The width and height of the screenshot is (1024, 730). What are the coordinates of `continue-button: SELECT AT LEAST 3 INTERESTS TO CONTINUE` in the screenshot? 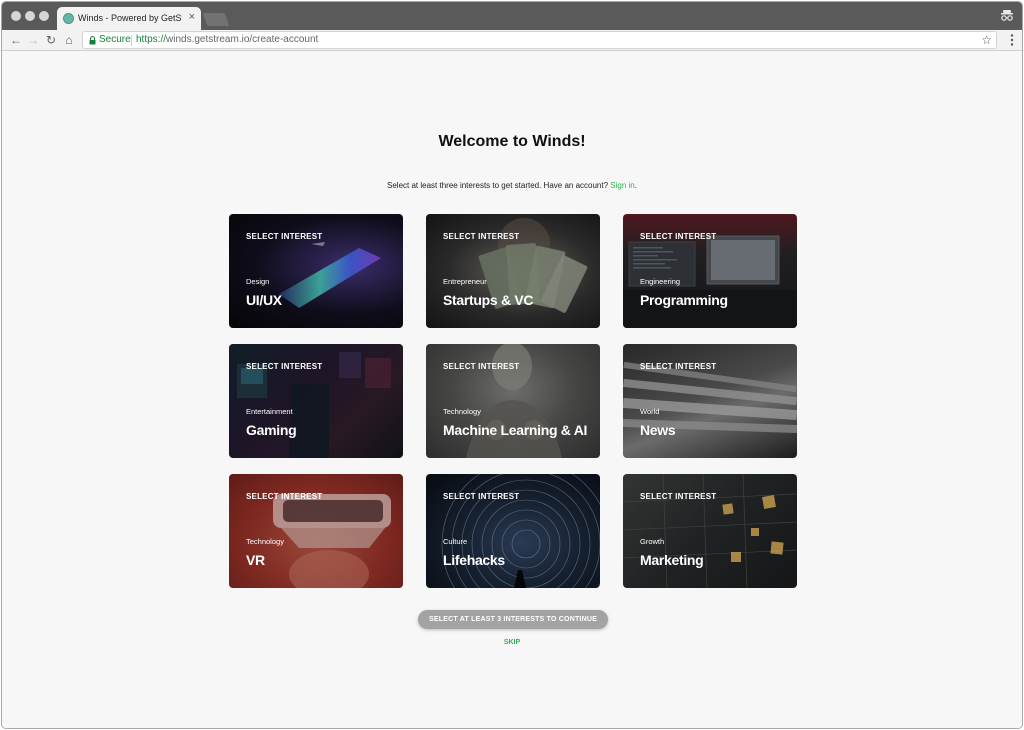 It's located at (513, 619).